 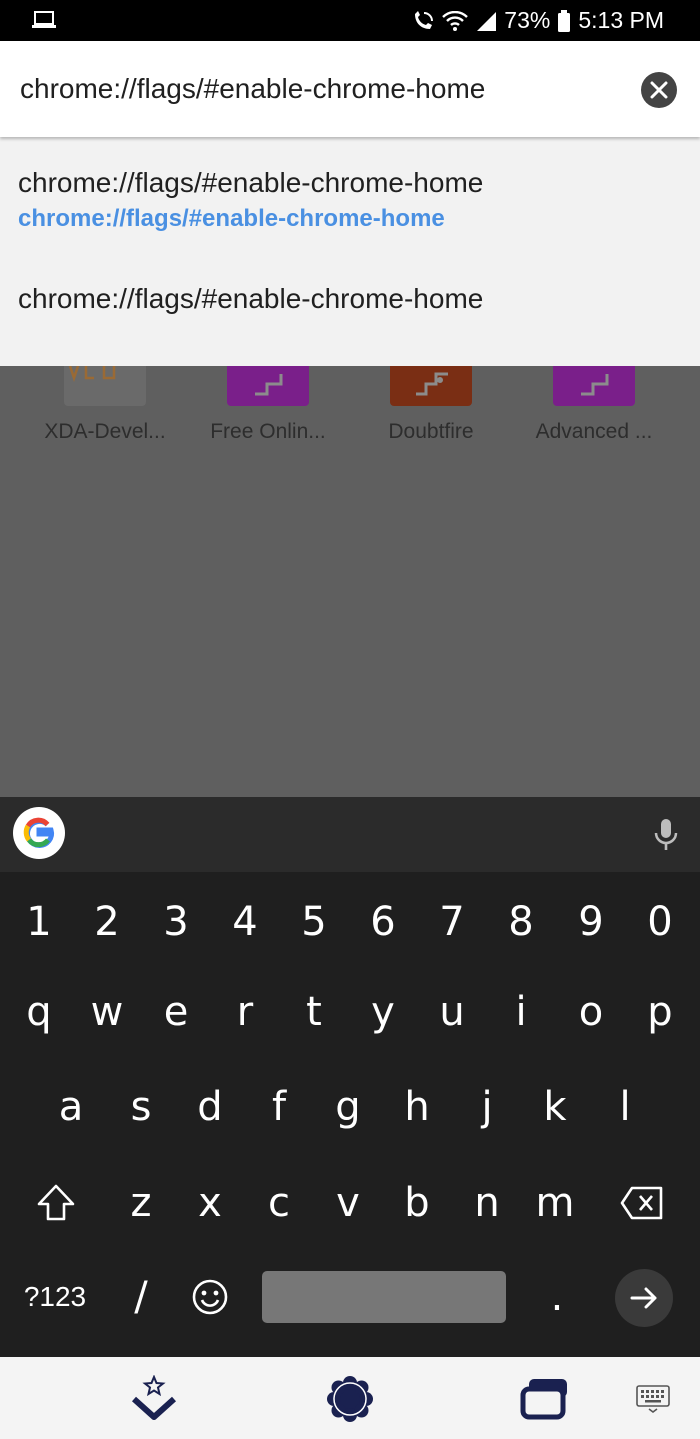 I want to click on status-icons: 73% 5:13 PM, so click(x=538, y=20).